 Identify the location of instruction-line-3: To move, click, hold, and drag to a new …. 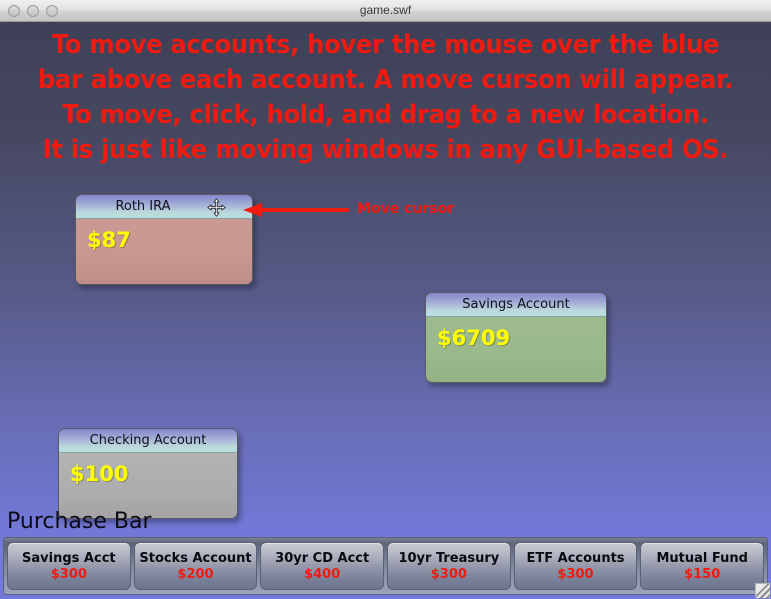
(385, 115).